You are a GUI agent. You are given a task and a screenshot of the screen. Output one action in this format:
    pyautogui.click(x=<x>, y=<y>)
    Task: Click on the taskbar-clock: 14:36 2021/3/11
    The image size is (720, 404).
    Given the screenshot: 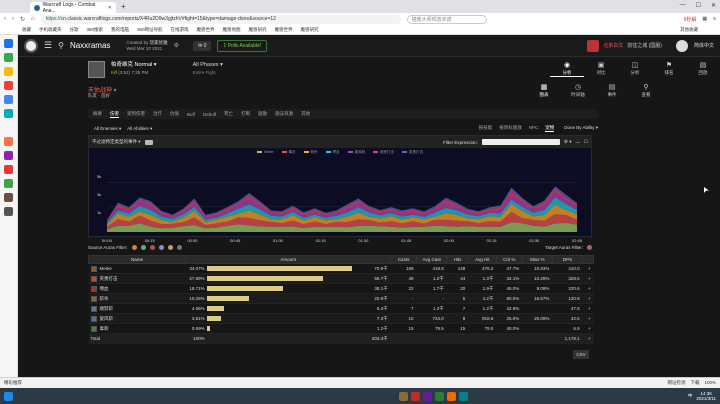 What is the action you would take?
    pyautogui.click(x=706, y=396)
    